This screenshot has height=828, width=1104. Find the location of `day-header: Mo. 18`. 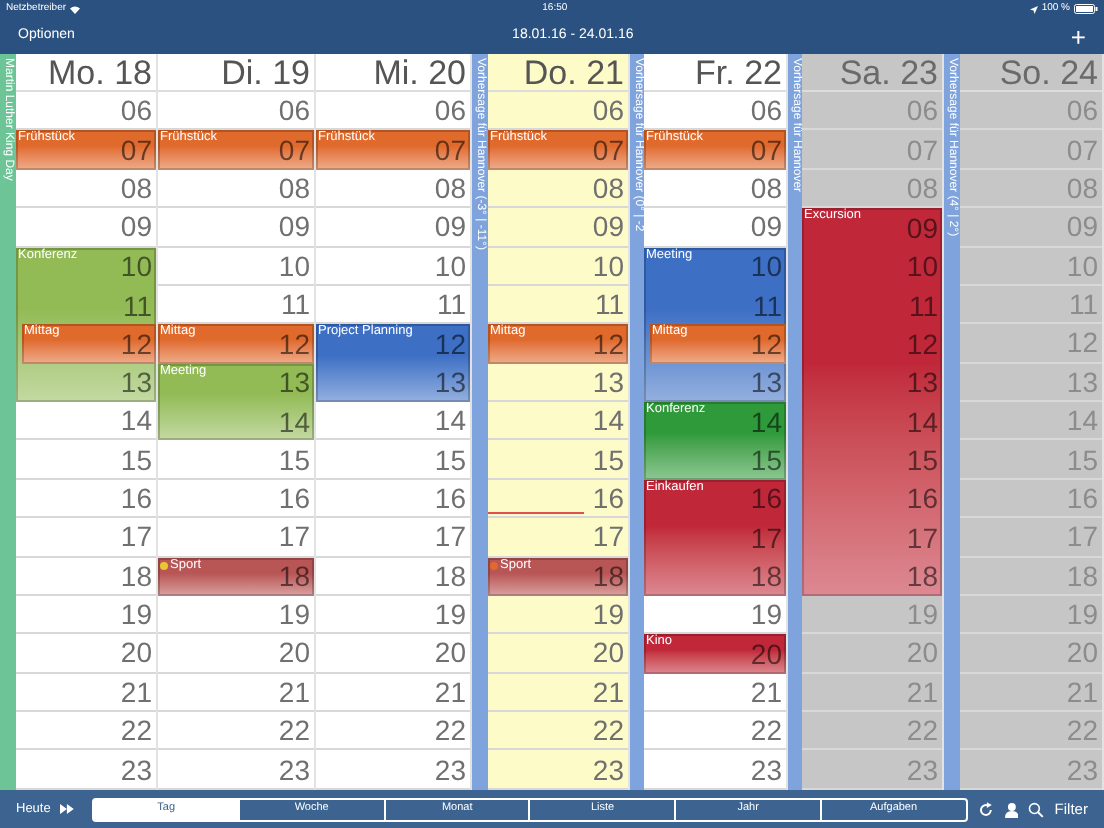

day-header: Mo. 18 is located at coordinates (86, 73).